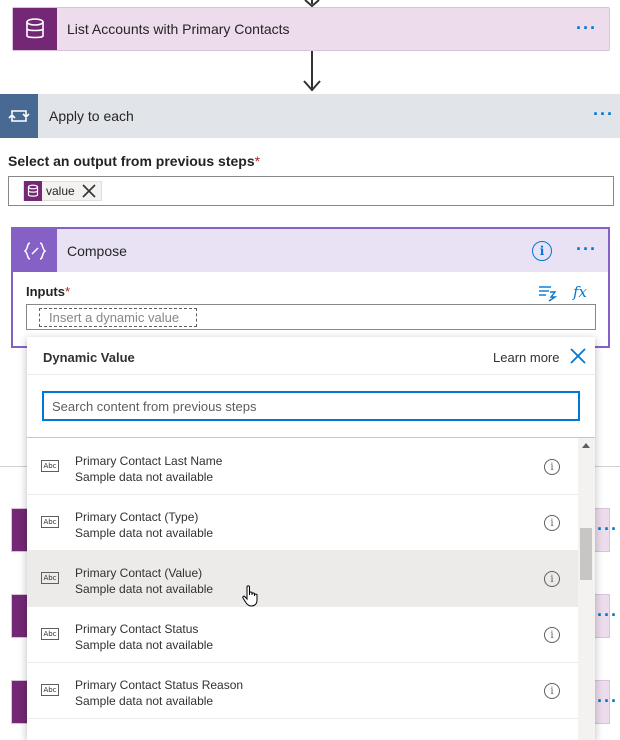 This screenshot has width=620, height=740. Describe the element at coordinates (580, 292) in the screenshot. I see `expression-button: fx` at that location.